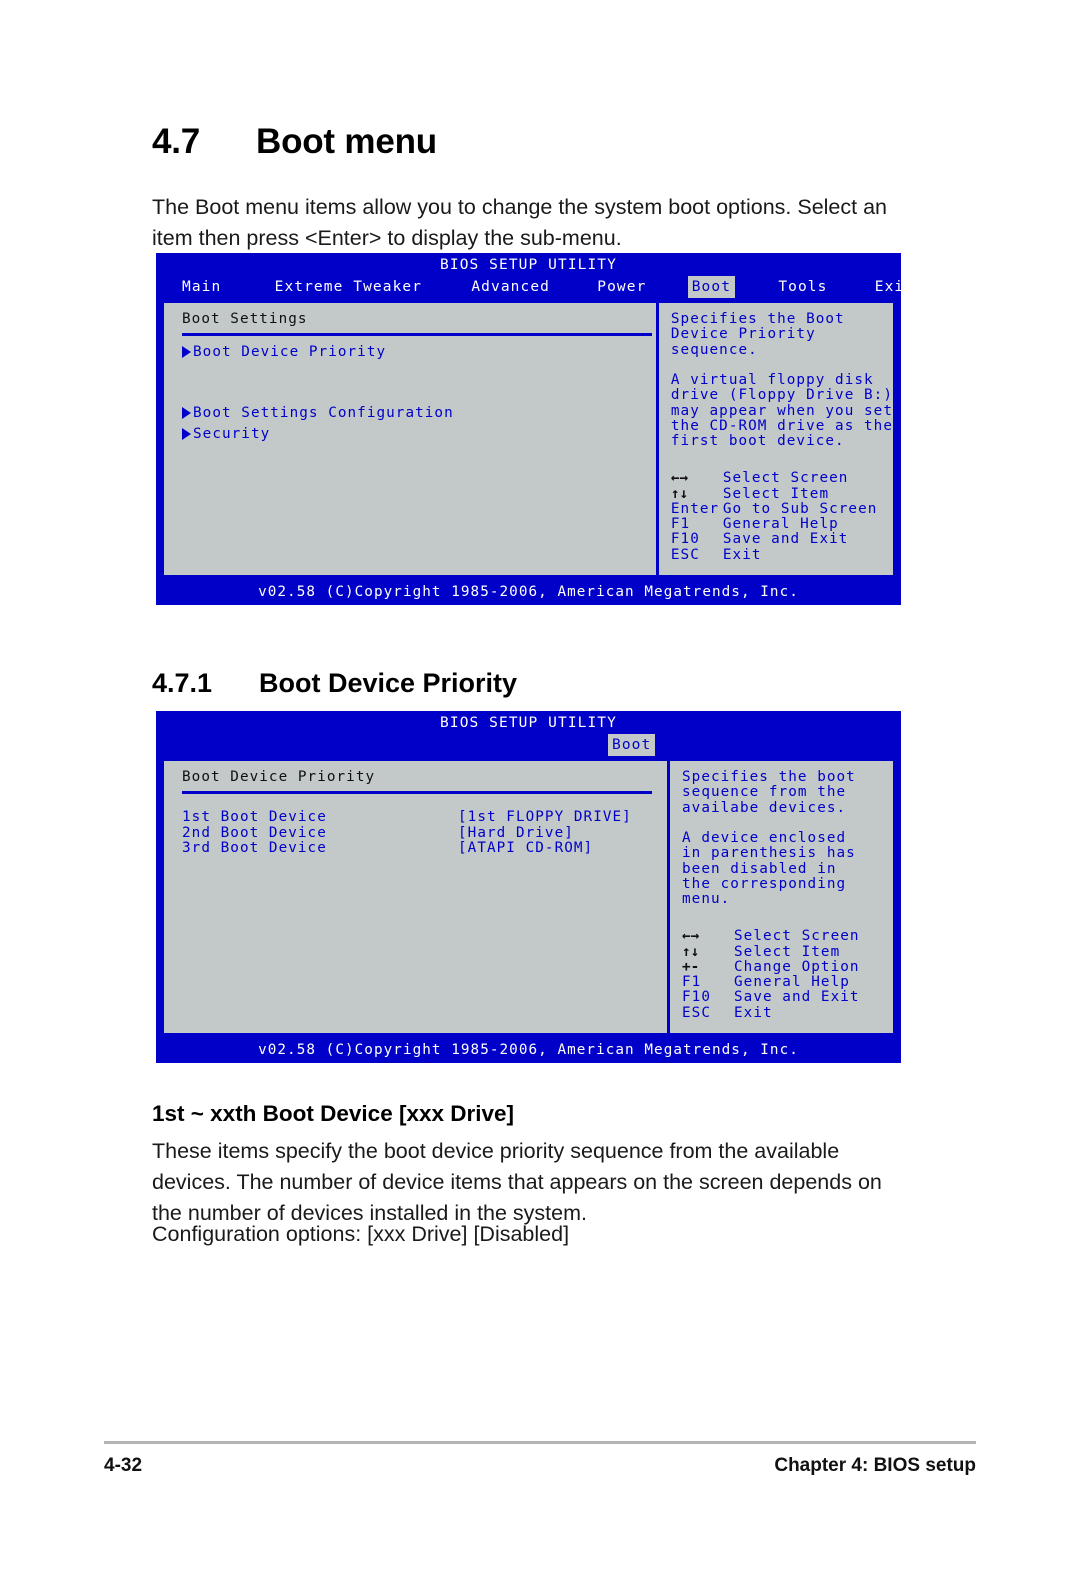 This screenshot has height=1590, width=1080. I want to click on setting-row-1st-boot-device: 1st Boot Device [1st FLOPPY DRIVE], so click(424, 817).